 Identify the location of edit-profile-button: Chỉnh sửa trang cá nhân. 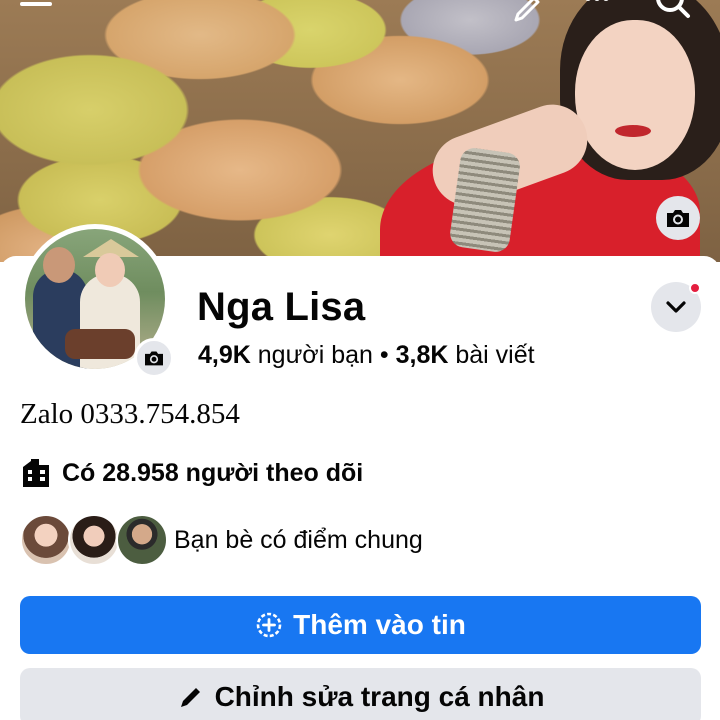
(360, 694).